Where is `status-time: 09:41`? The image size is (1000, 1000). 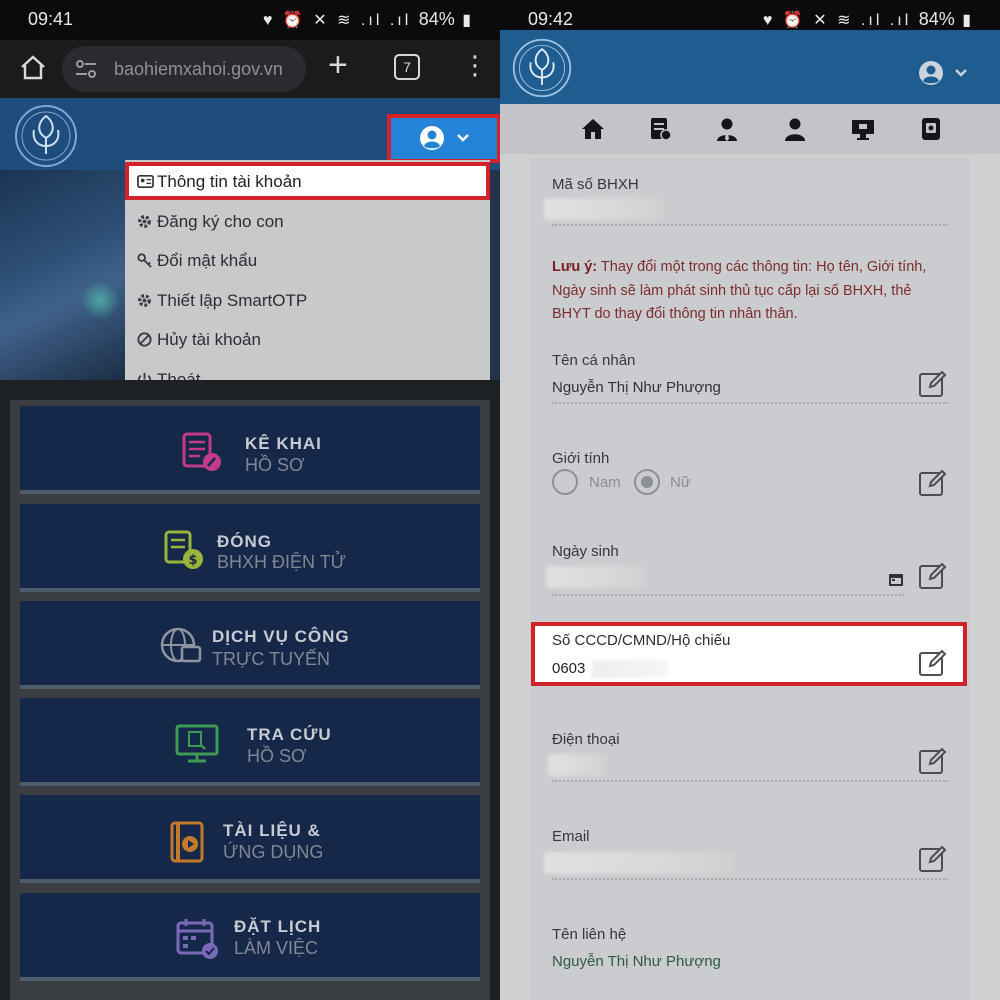
status-time: 09:41 is located at coordinates (51, 19).